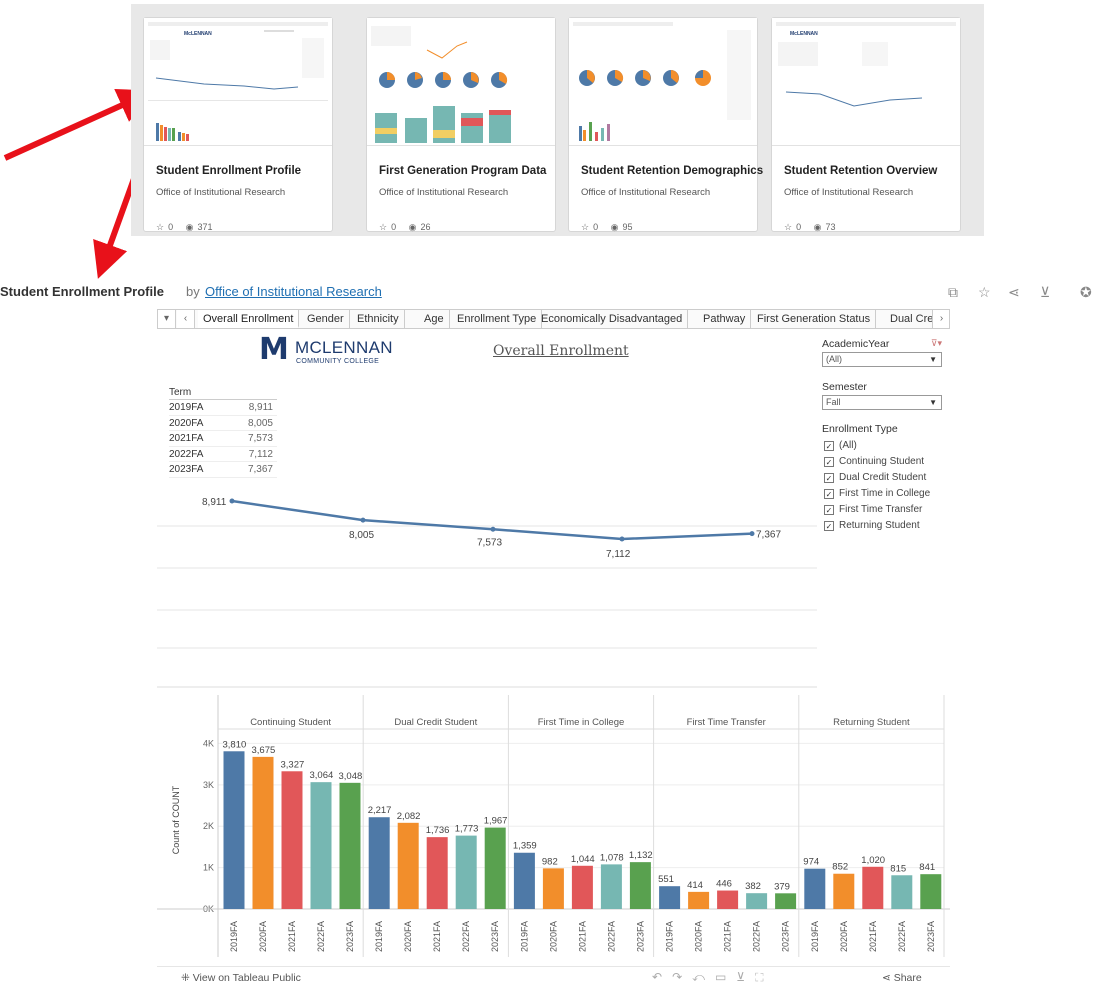  Describe the element at coordinates (902, 978) in the screenshot. I see `share-button: ⋖ Share` at that location.